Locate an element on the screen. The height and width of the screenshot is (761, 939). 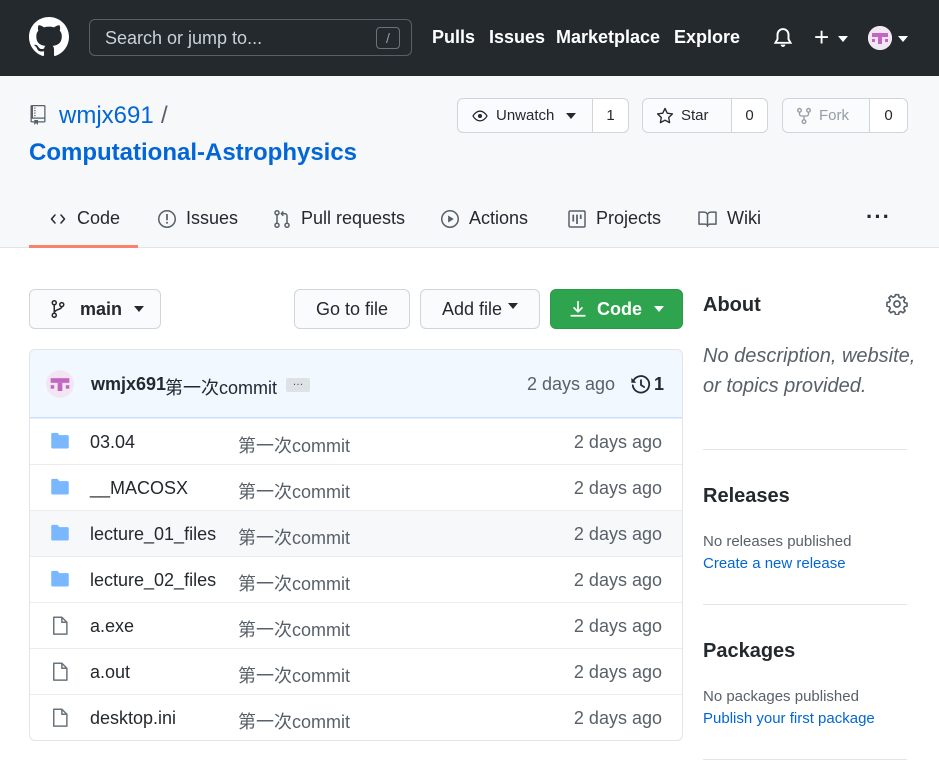
tab-code: Code is located at coordinates (84, 218).